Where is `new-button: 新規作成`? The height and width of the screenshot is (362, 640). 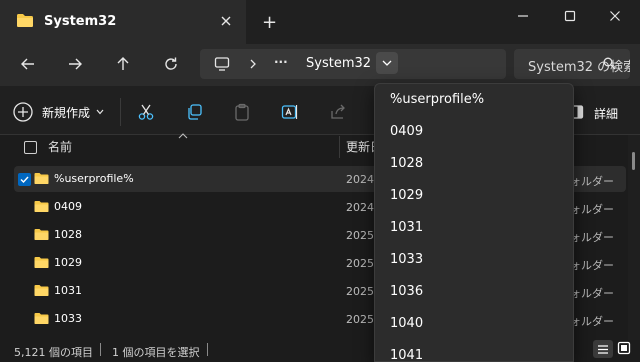 new-button: 新規作成 is located at coordinates (58, 112).